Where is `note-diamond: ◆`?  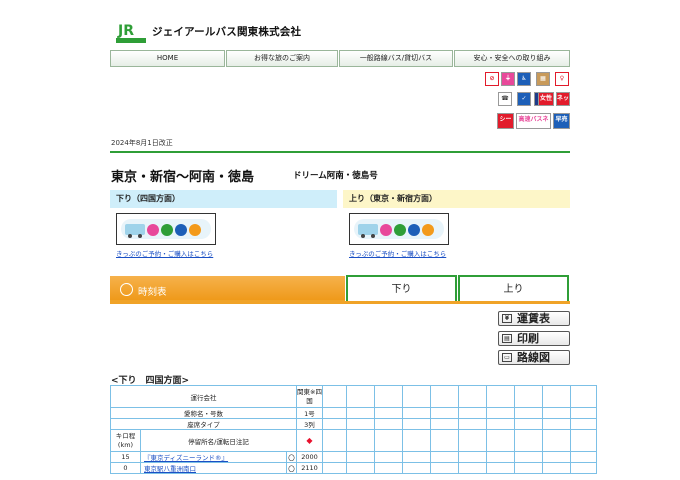
note-diamond: ◆ is located at coordinates (309, 440).